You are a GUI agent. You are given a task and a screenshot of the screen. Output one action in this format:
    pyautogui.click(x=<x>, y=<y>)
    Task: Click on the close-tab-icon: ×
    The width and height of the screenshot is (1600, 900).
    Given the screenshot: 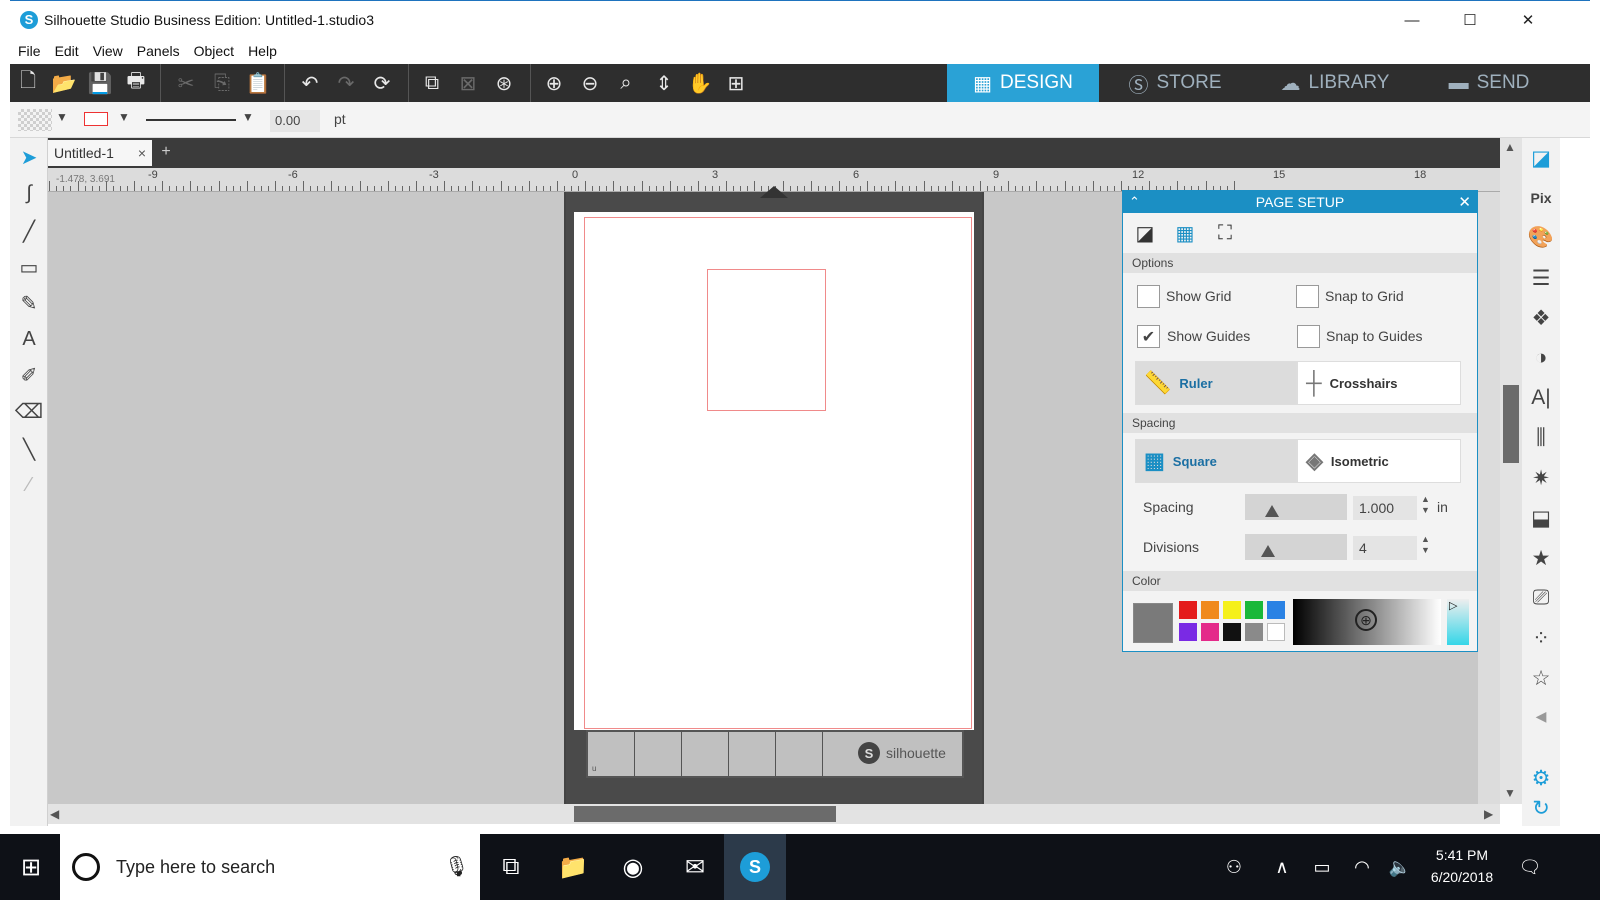 What is the action you would take?
    pyautogui.click(x=142, y=153)
    